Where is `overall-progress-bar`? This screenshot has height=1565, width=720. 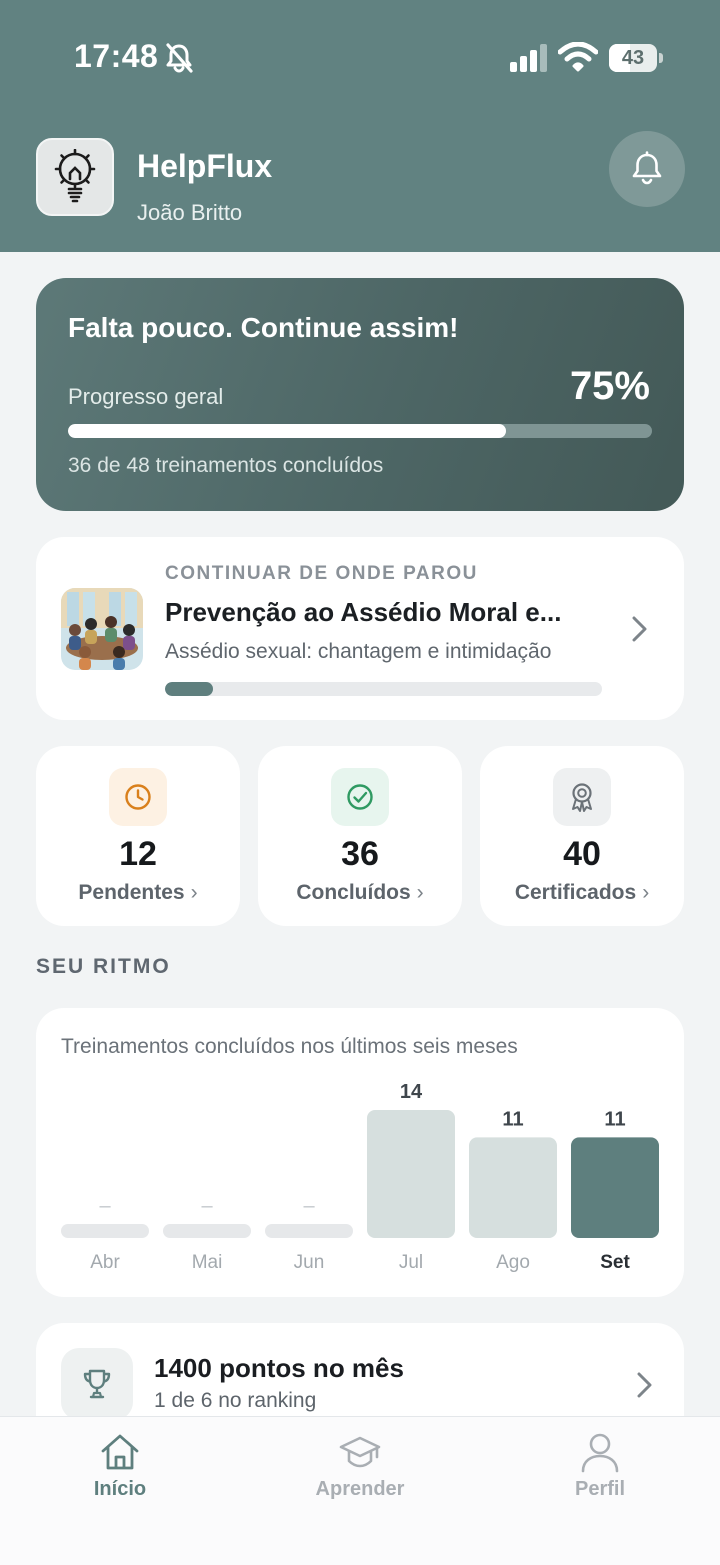 overall-progress-bar is located at coordinates (360, 431).